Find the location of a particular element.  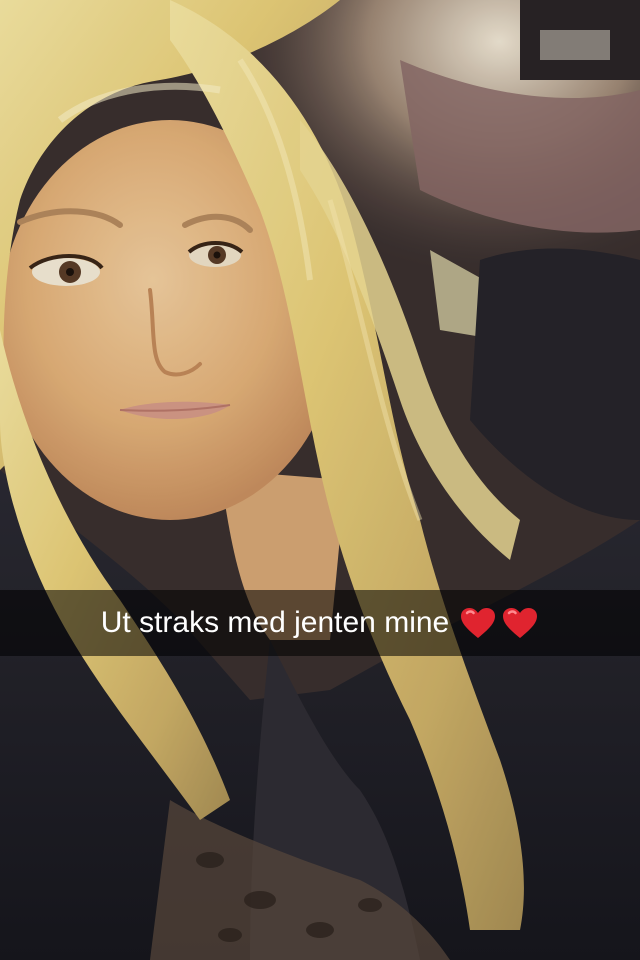

caption-bar: Ut straks med jenten mine is located at coordinates (320, 623).